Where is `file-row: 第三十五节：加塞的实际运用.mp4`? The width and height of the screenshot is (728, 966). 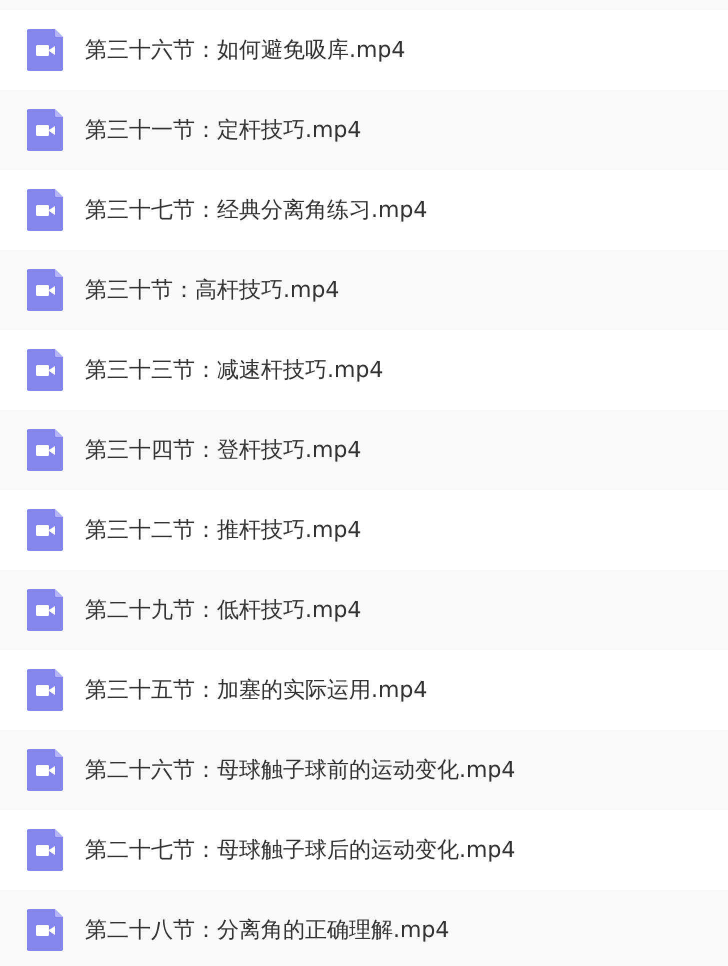 file-row: 第三十五节：加塞的实际运用.mp4 is located at coordinates (364, 690).